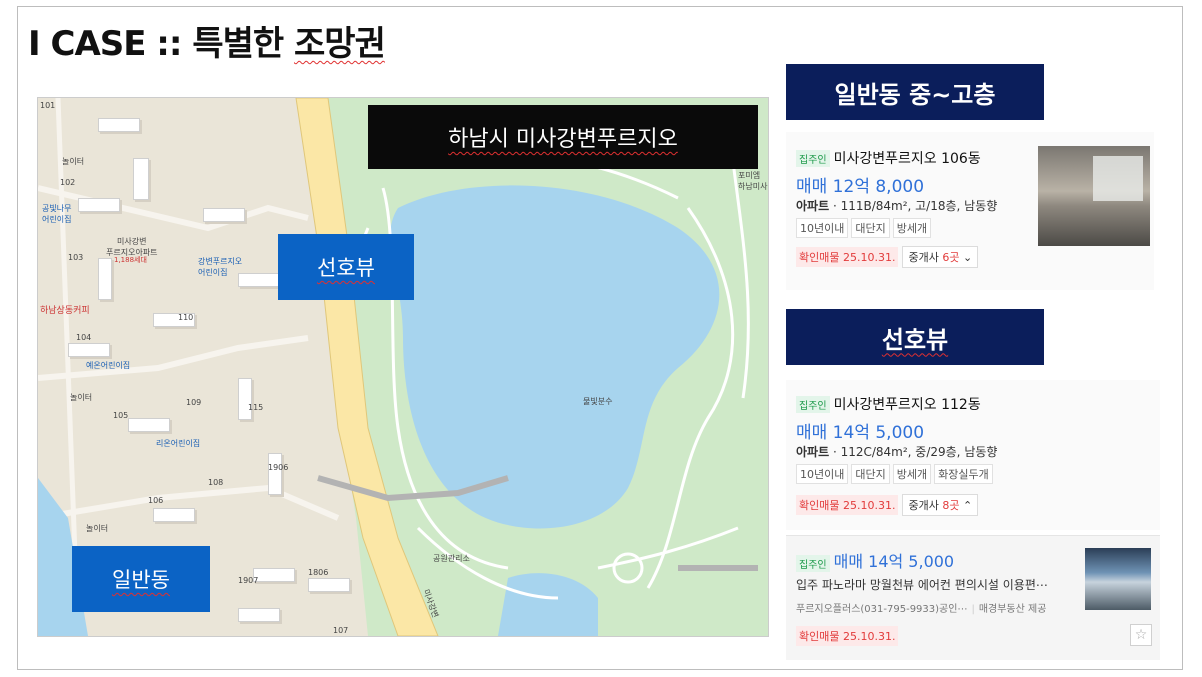 The width and height of the screenshot is (1202, 677). I want to click on map-tag-view: 선호뷰, so click(346, 267).